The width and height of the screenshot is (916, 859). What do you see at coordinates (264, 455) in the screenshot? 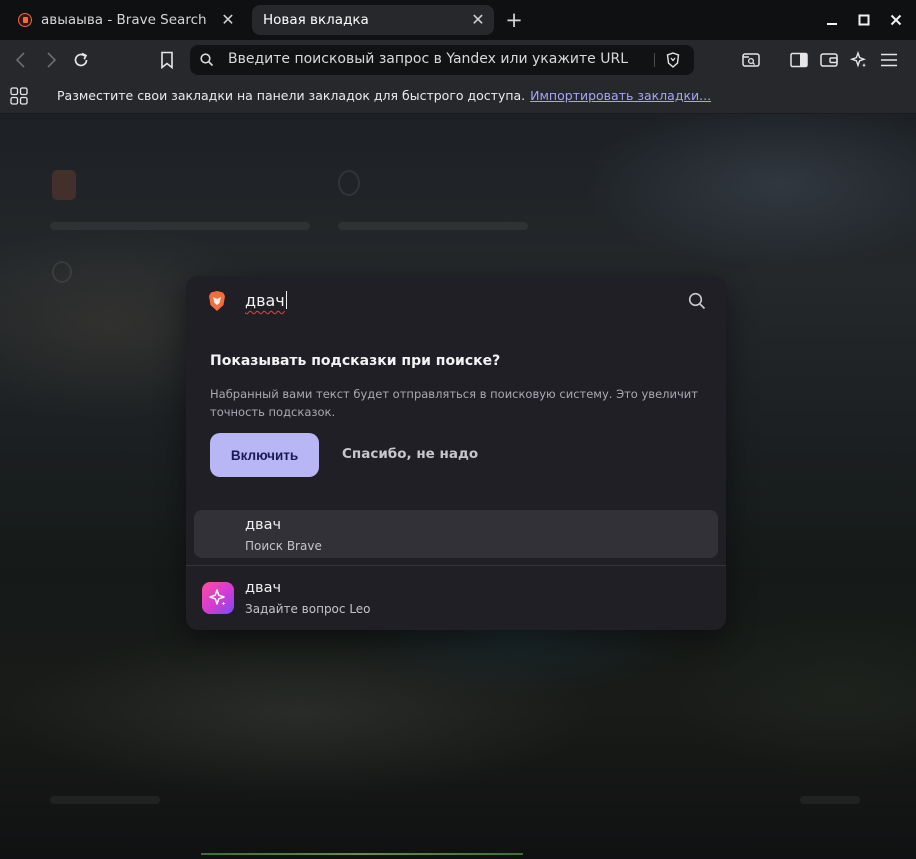
I see `enable-suggestions-button: Включить` at bounding box center [264, 455].